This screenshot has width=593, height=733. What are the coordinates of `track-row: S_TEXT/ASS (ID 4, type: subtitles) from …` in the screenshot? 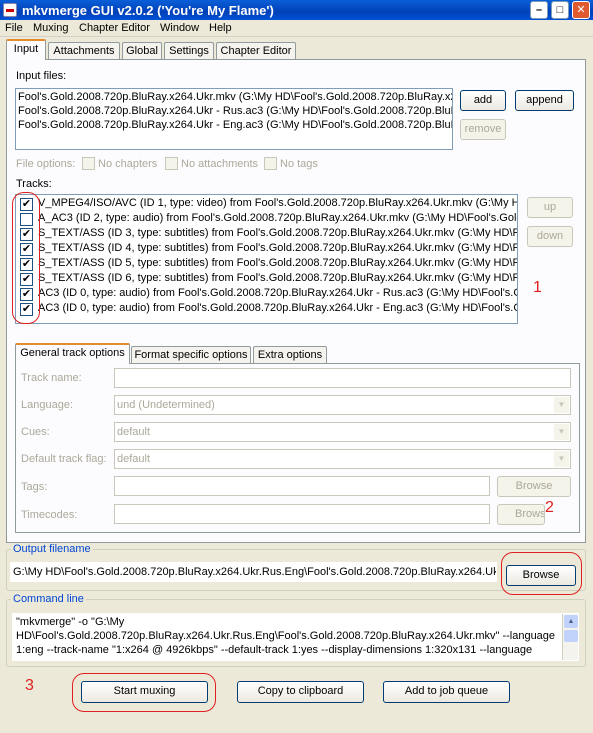 It's located at (277, 248).